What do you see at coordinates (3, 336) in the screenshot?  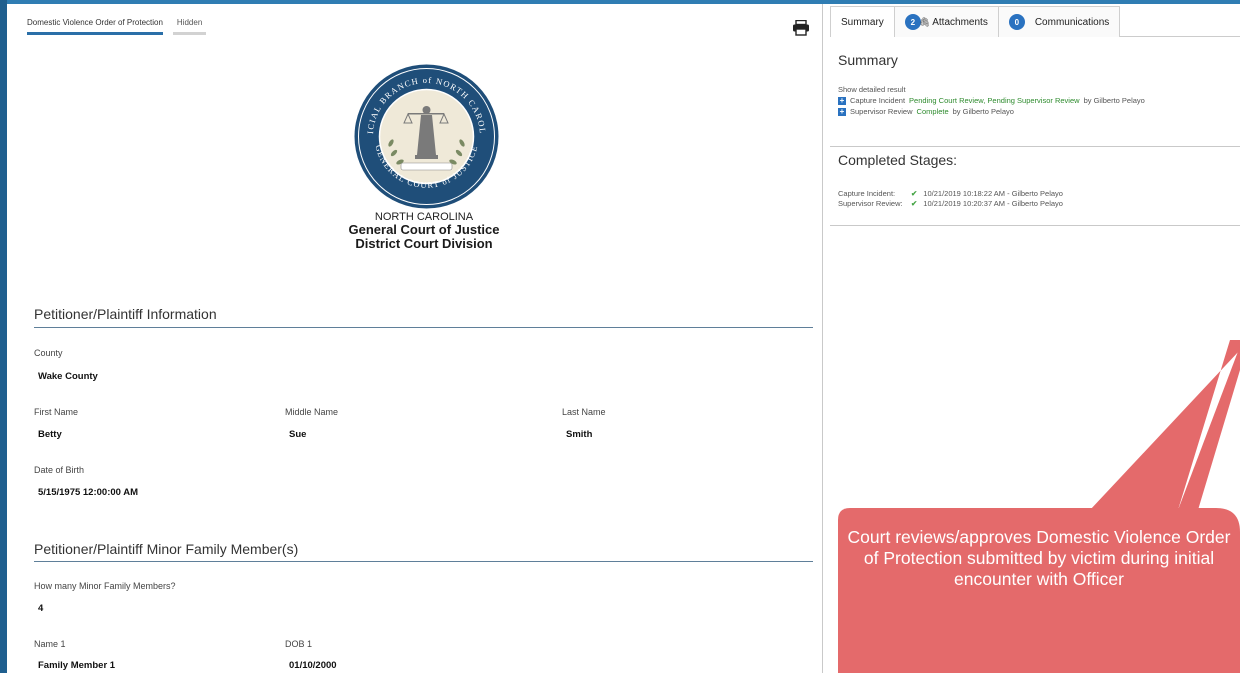 I see `window-left-edge` at bounding box center [3, 336].